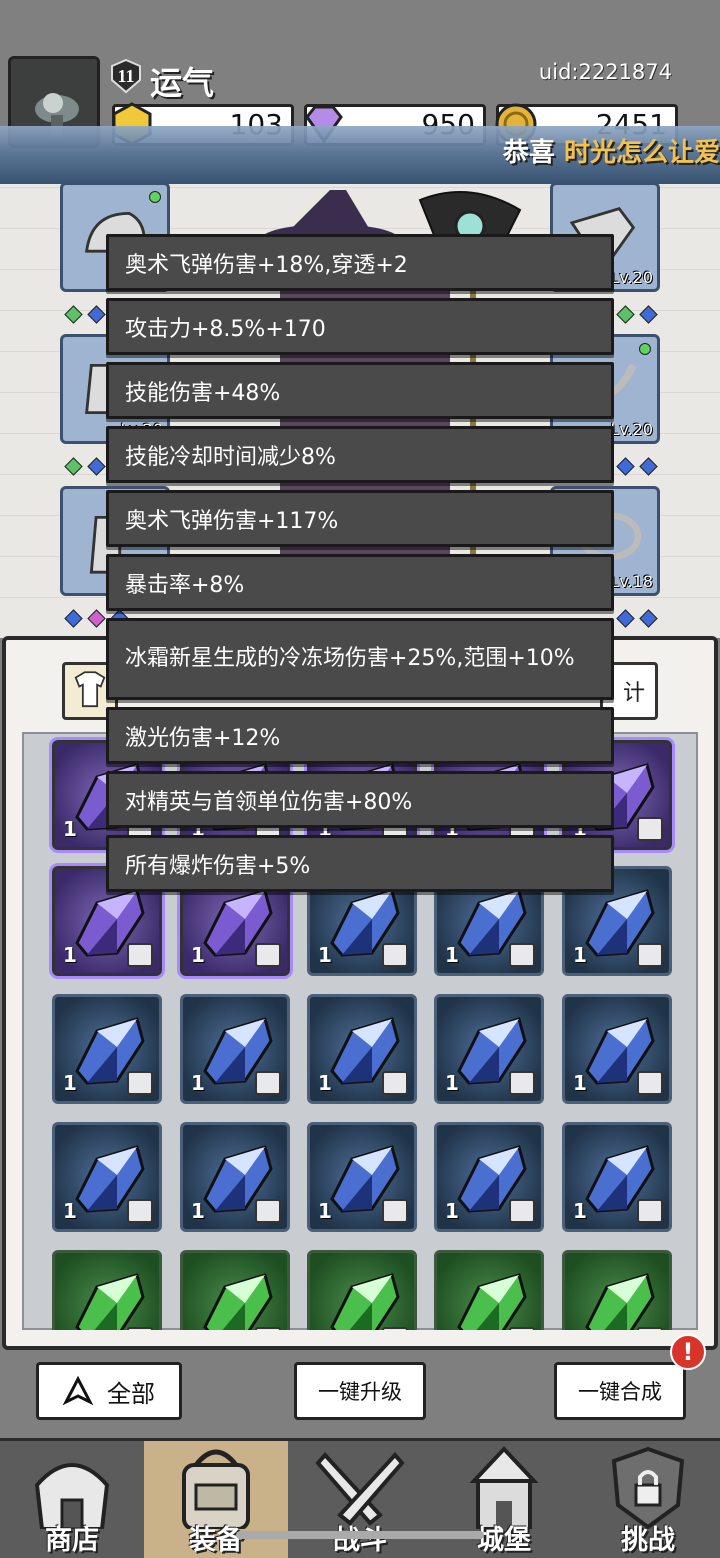  What do you see at coordinates (633, 693) in the screenshot?
I see `stats-button-label: 计` at bounding box center [633, 693].